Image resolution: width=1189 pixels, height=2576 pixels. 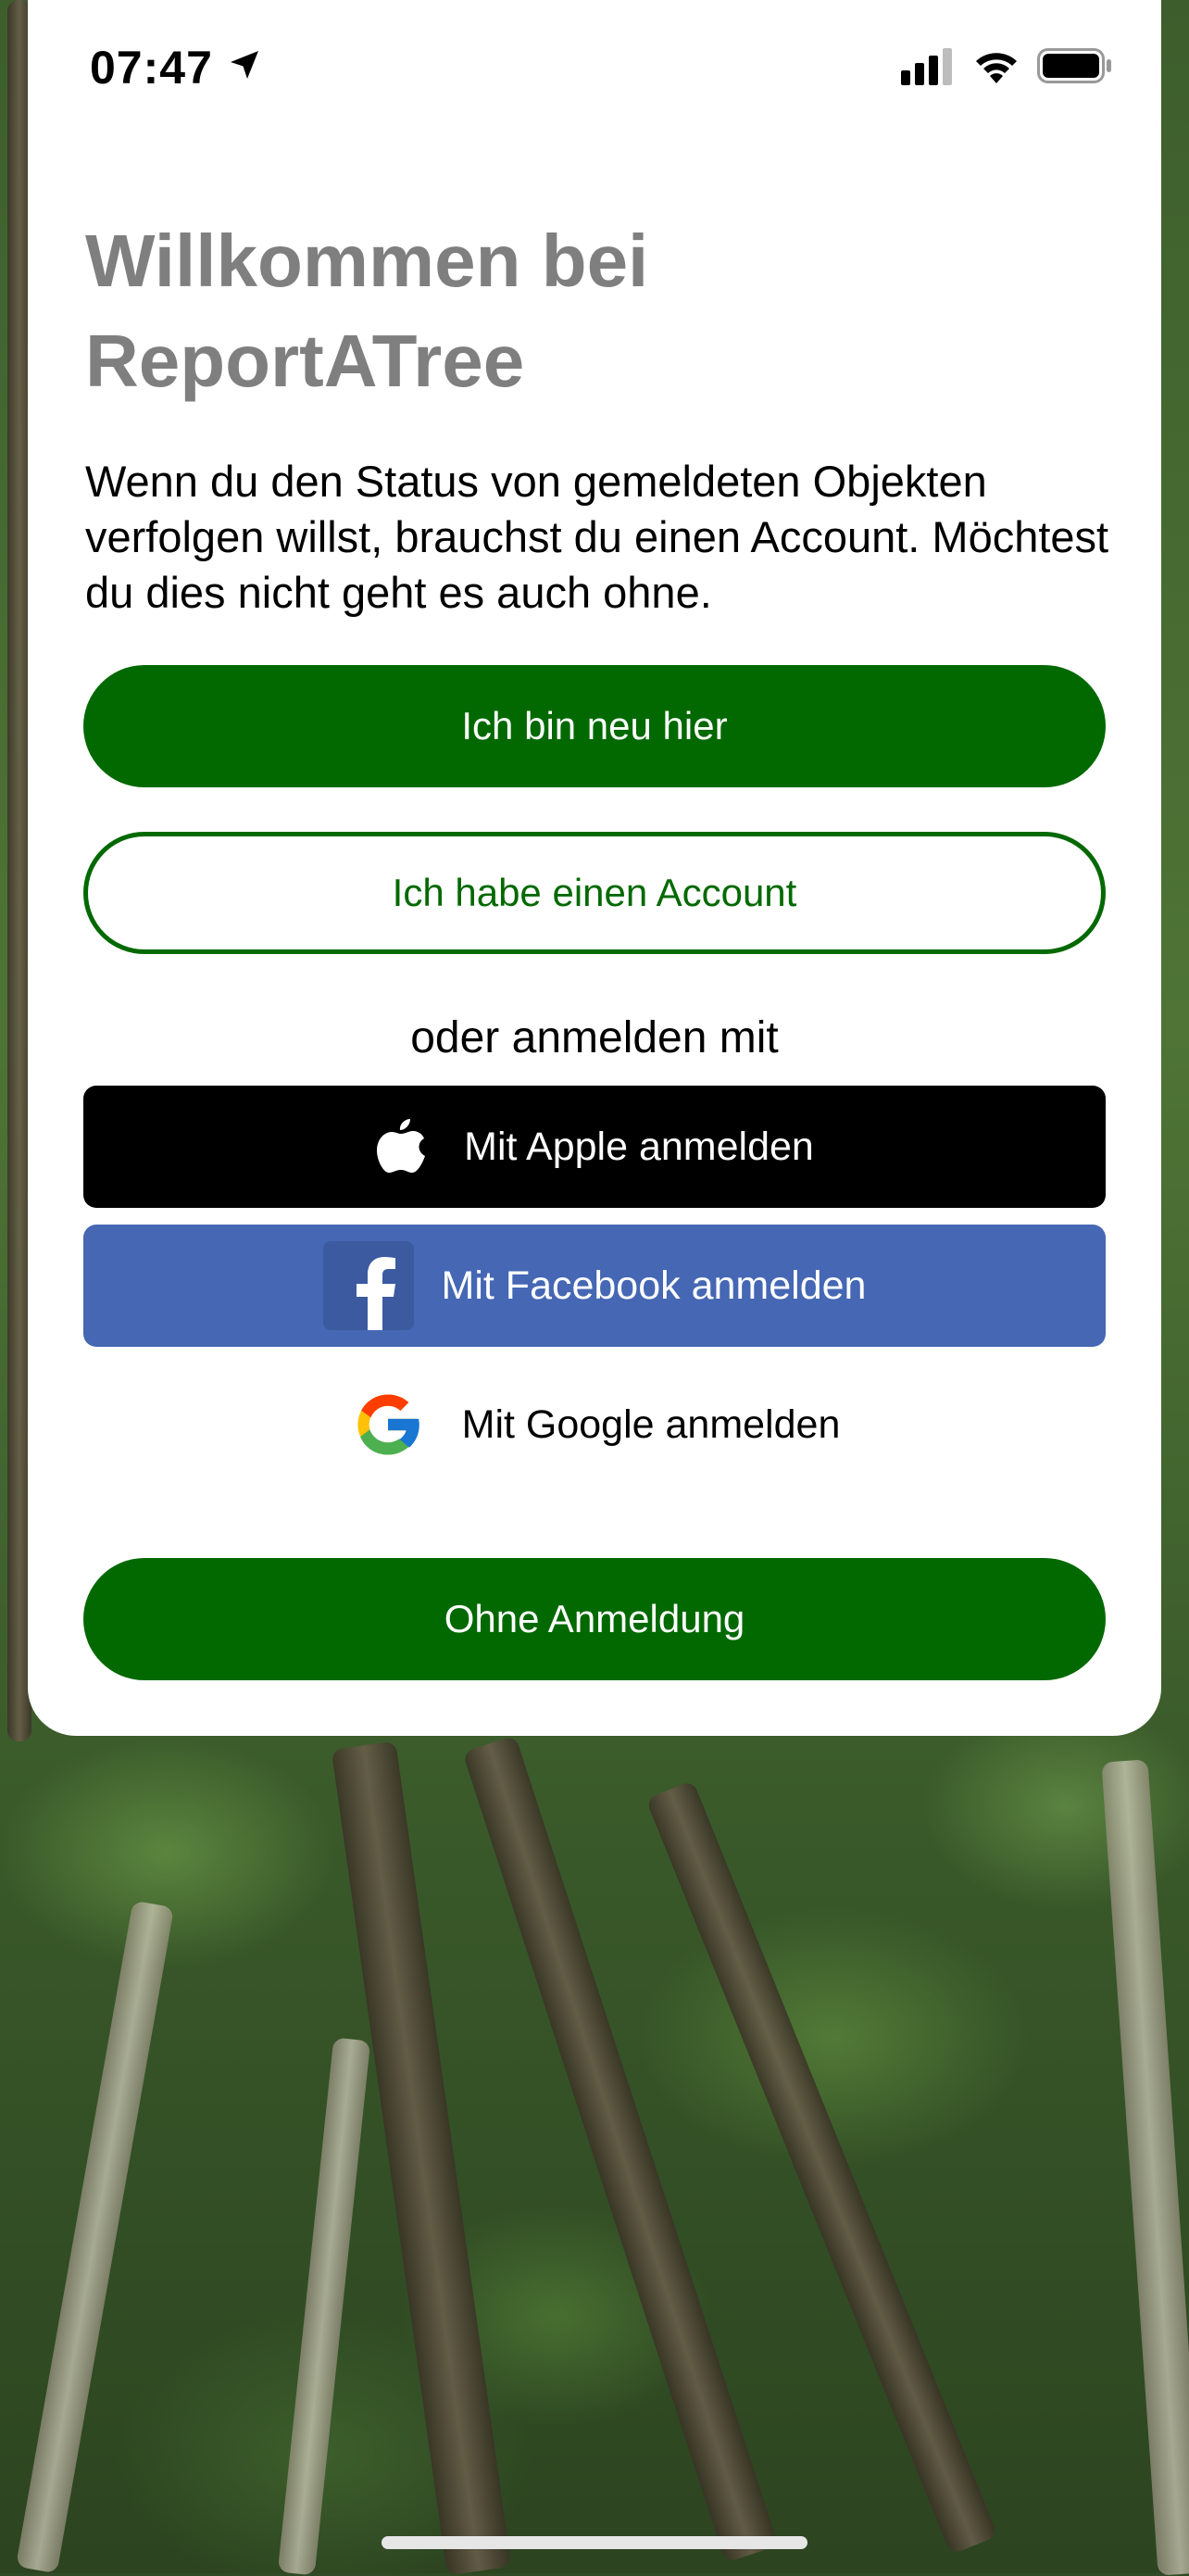 I want to click on or-login-with-label: oder anmelden mit, so click(x=594, y=1037).